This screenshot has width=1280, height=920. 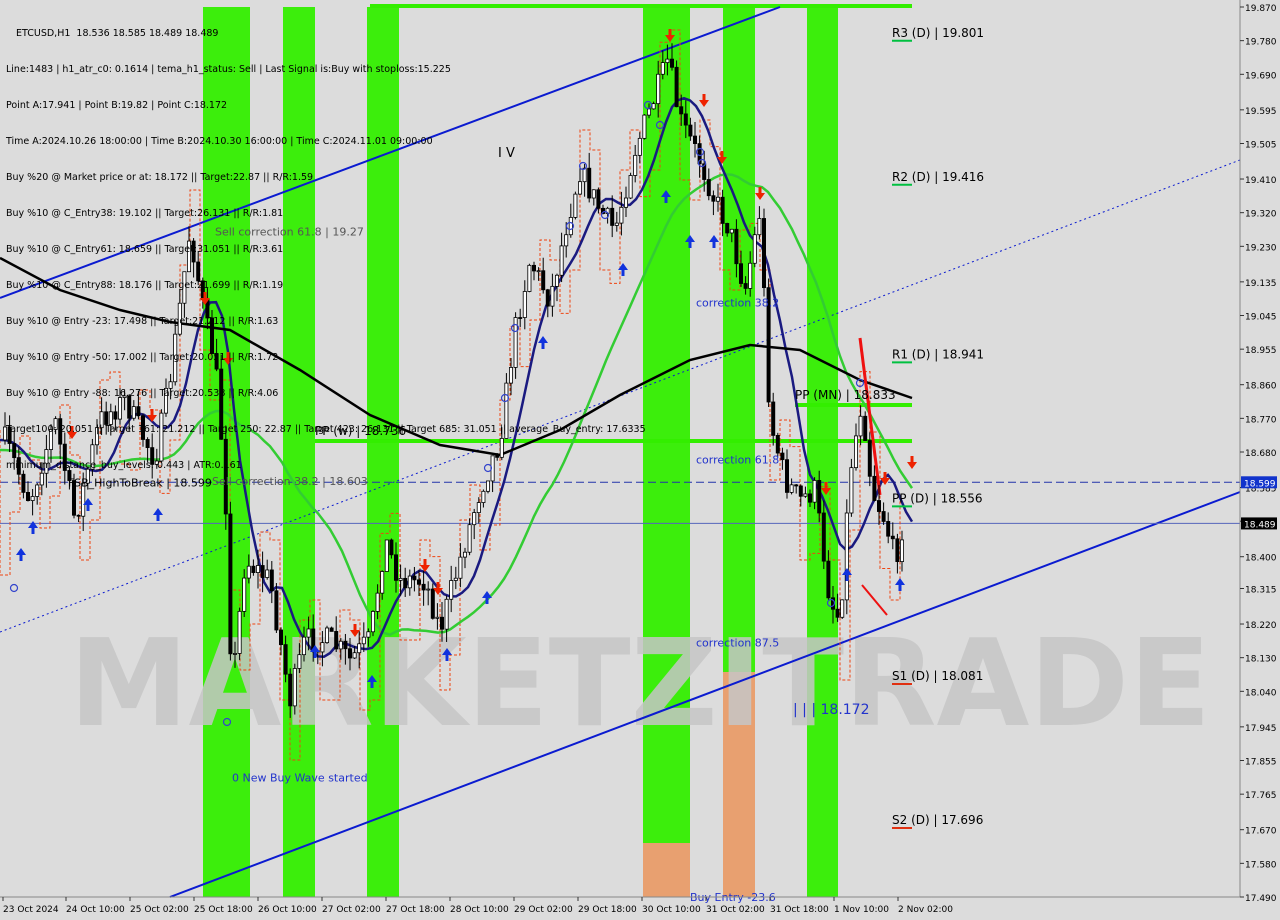 What do you see at coordinates (938, 354) in the screenshot?
I see `pivot-label: R1 (D) | 18.941` at bounding box center [938, 354].